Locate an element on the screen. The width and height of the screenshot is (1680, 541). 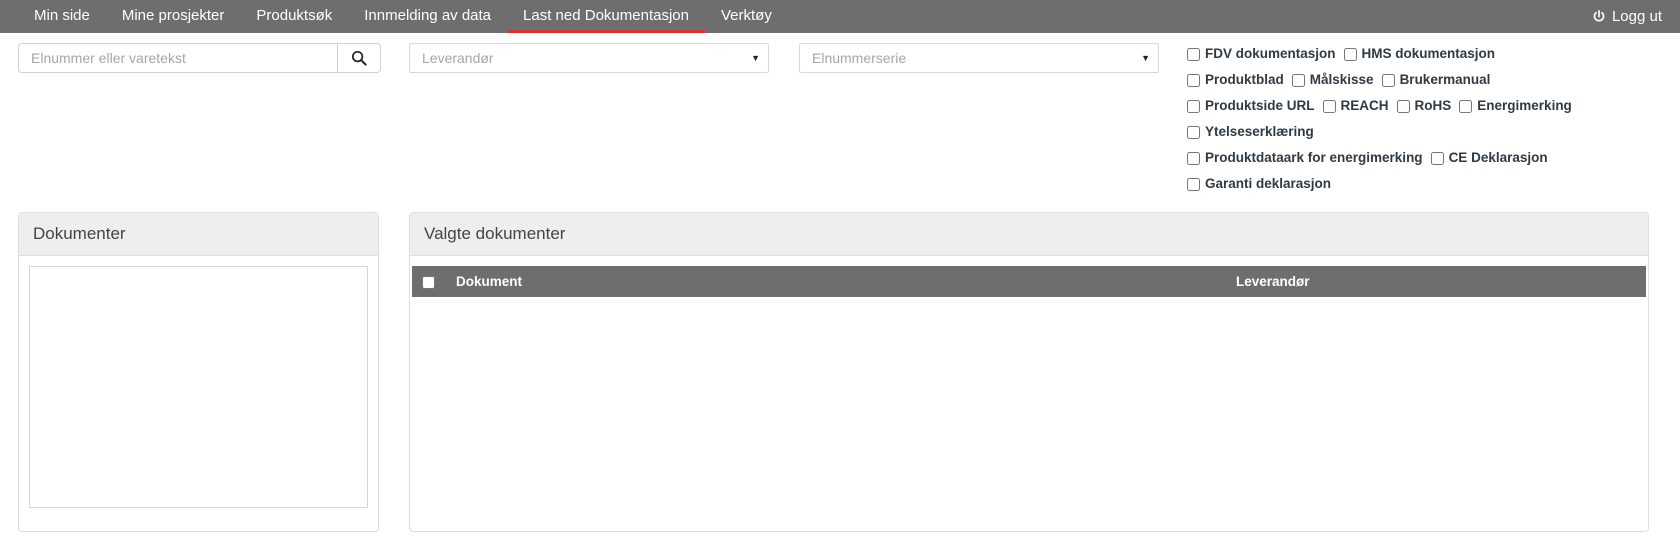
search-icon is located at coordinates (359, 58).